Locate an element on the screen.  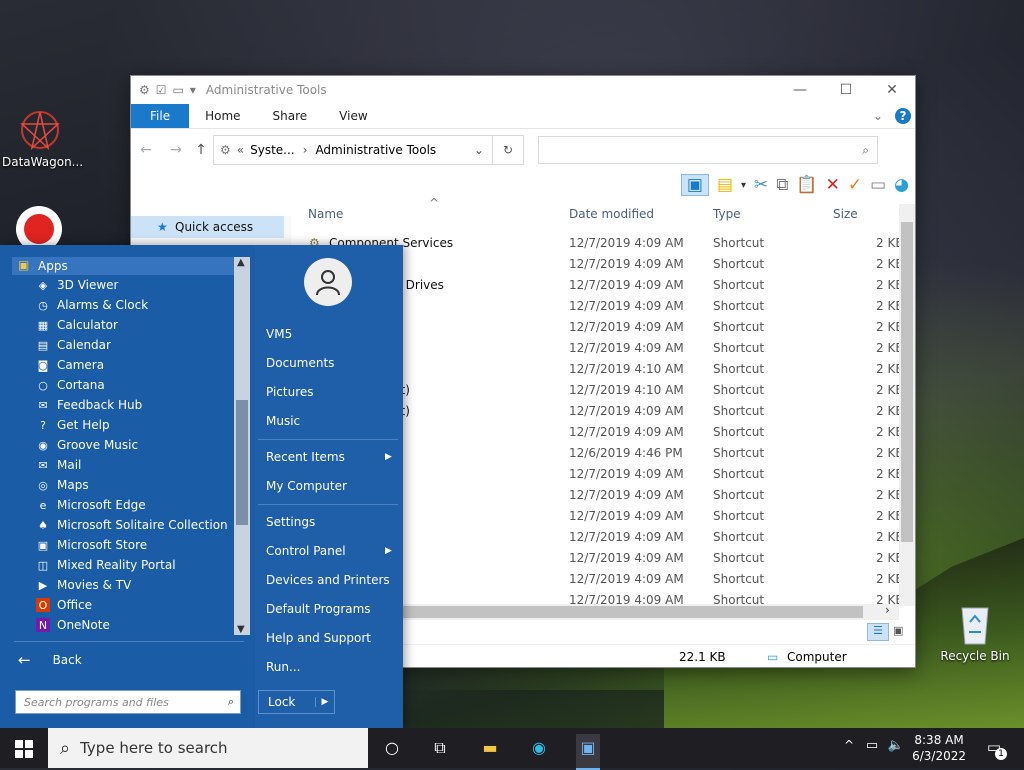
app-item-label: Get Help is located at coordinates (83, 425).